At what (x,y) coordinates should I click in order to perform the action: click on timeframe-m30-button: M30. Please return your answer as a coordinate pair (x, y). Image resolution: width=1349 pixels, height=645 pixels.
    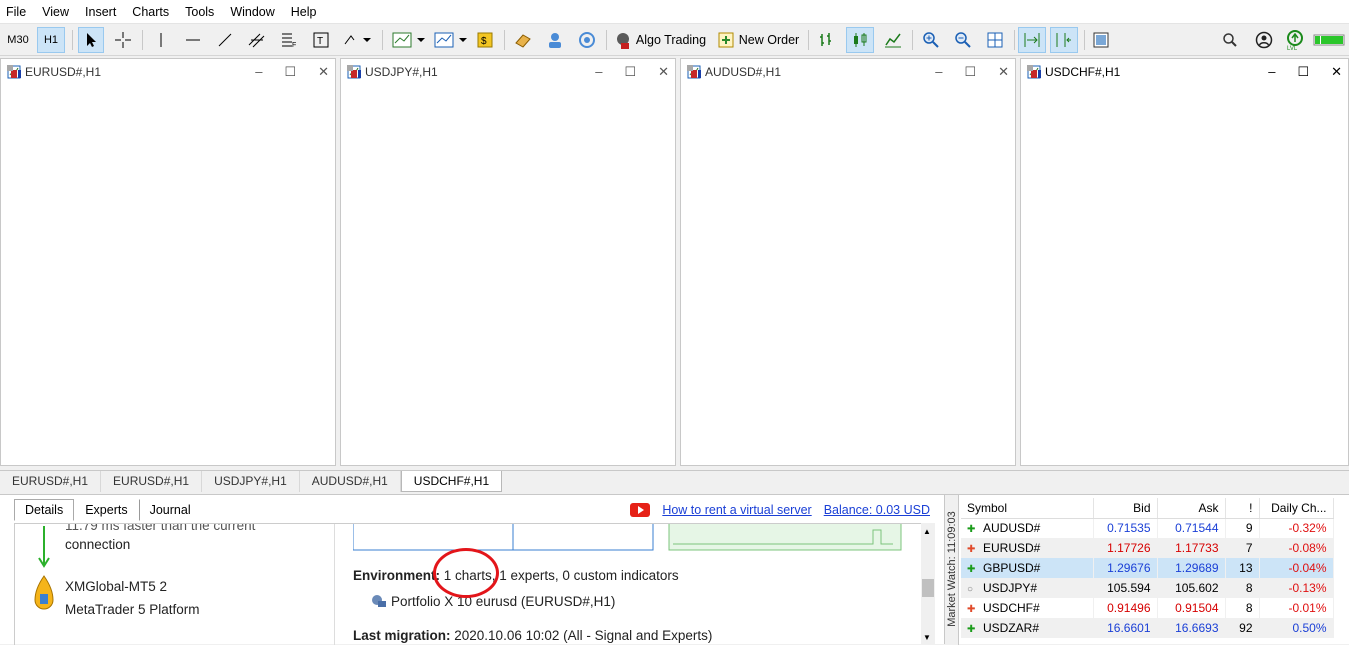
    Looking at the image, I should click on (18, 40).